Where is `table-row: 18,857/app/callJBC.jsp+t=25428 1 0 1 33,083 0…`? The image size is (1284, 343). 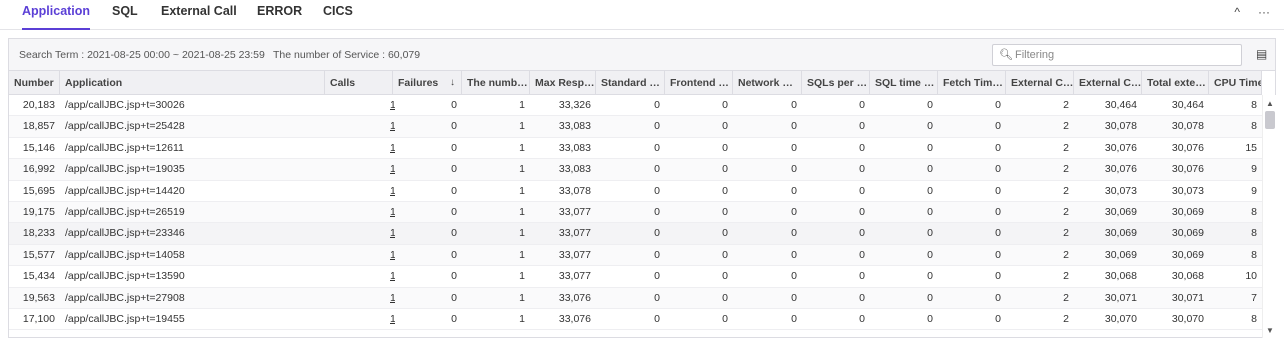
table-row: 18,857/app/callJBC.jsp+t=25428 1 0 1 33,083 0… is located at coordinates (635, 127).